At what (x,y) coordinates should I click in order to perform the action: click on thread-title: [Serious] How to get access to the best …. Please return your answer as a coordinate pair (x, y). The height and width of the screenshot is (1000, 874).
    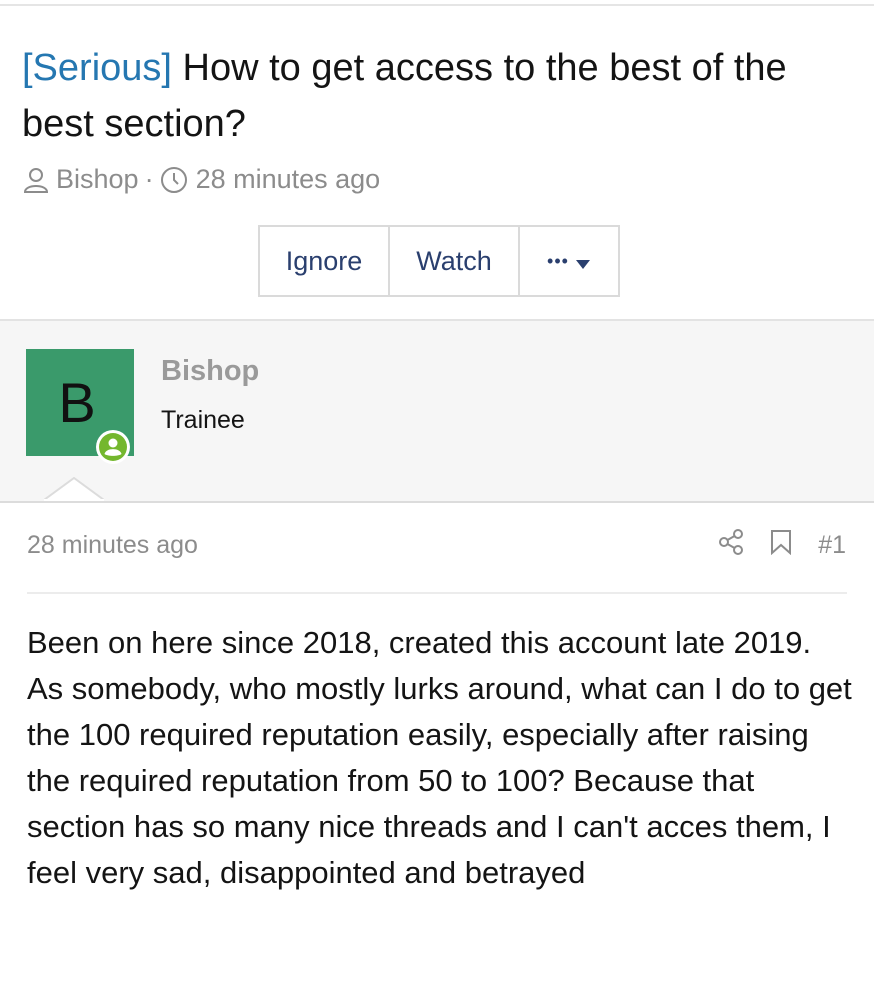
    Looking at the image, I should click on (437, 96).